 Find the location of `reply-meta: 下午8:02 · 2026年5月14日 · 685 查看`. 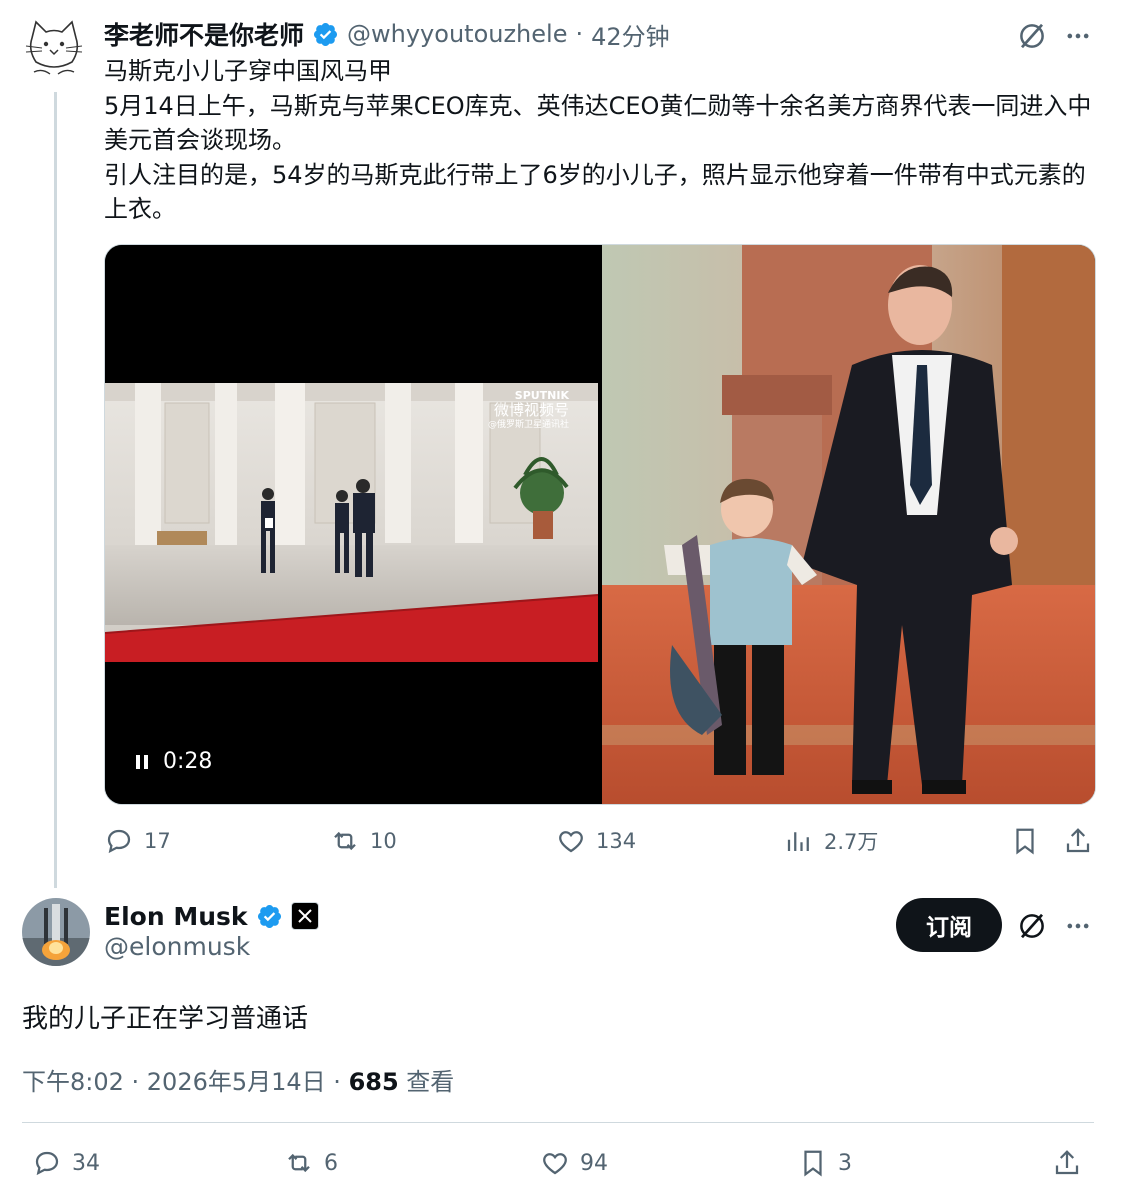

reply-meta: 下午8:02 · 2026年5月14日 · 685 查看 is located at coordinates (238, 1079).